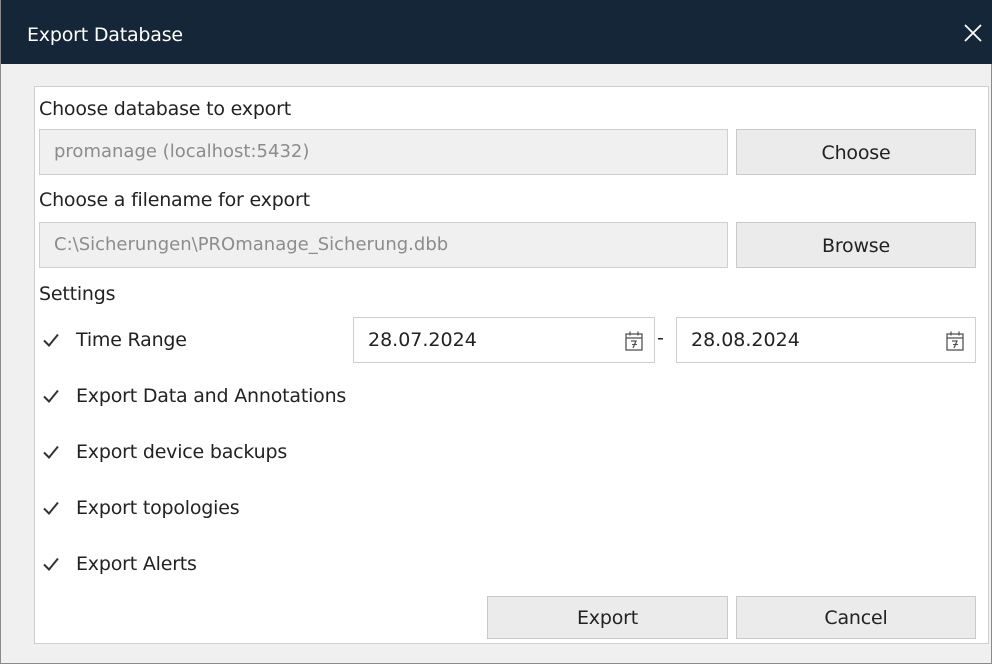 The width and height of the screenshot is (992, 664). I want to click on filename-label: Choose a filename for export, so click(174, 200).